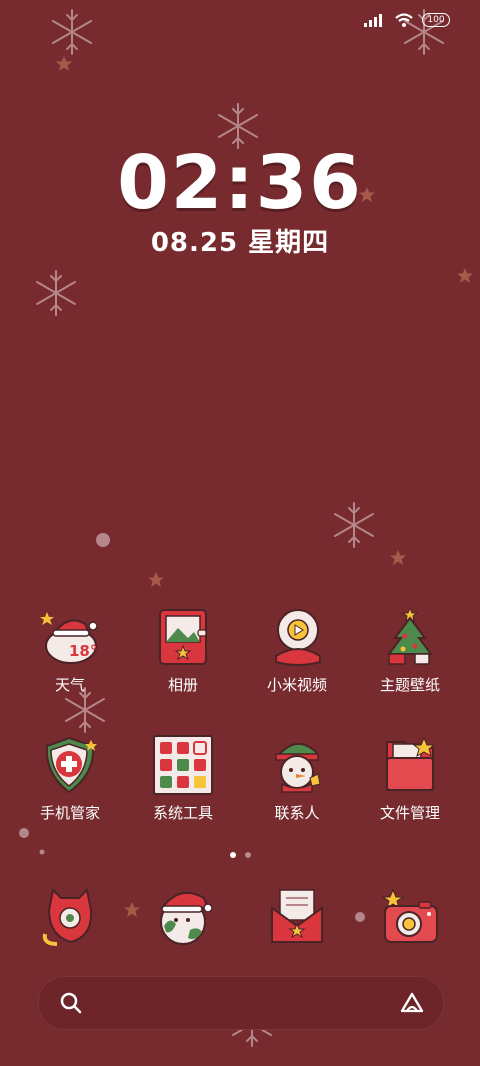 This screenshot has width=480, height=1066. Describe the element at coordinates (412, 1003) in the screenshot. I see `assistant-icon` at that location.